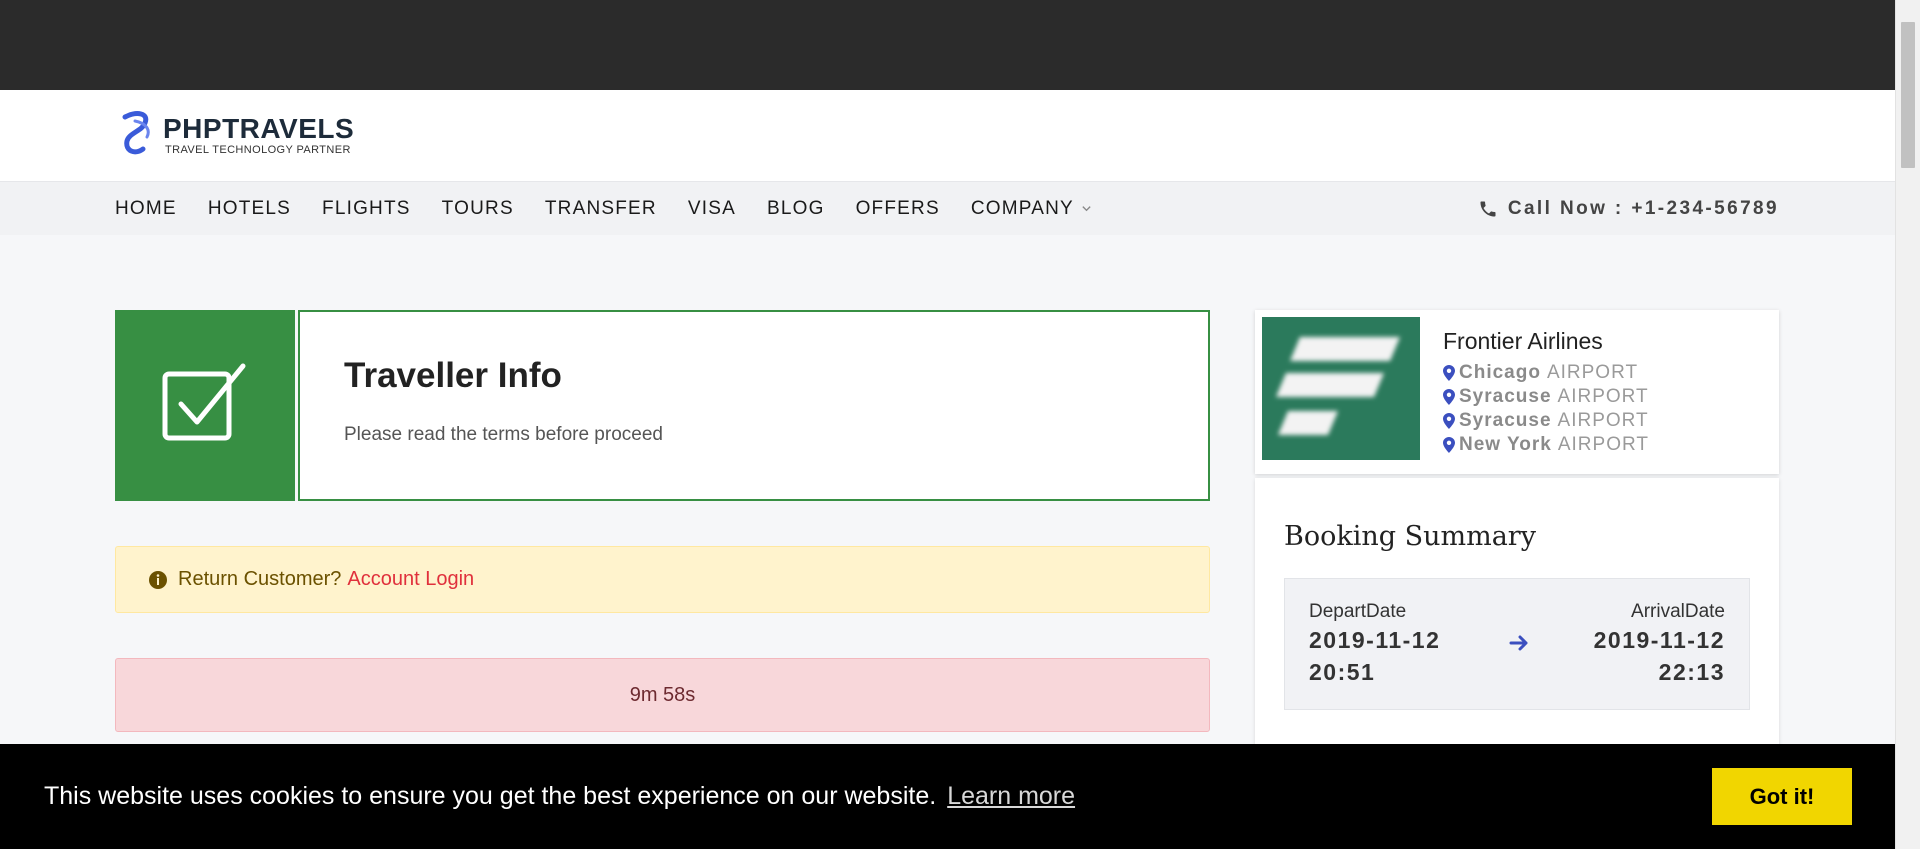 The image size is (1920, 849). I want to click on info-icon, so click(158, 579).